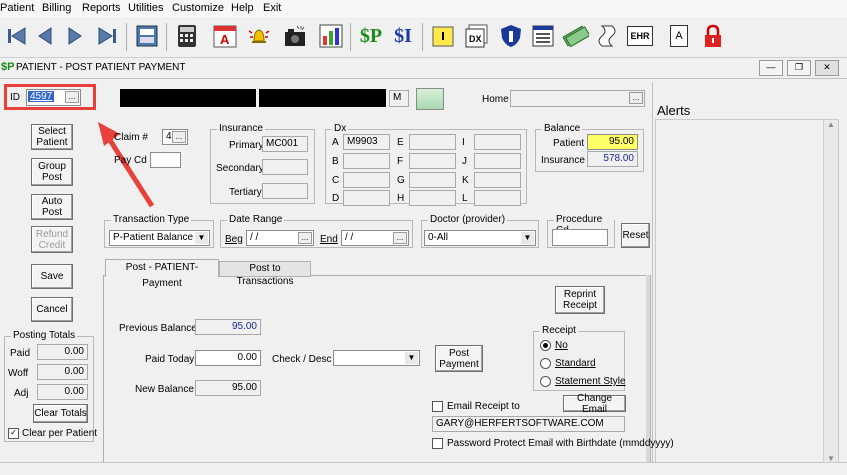 The image size is (847, 475). I want to click on group-post-button: Group Post, so click(52, 172).